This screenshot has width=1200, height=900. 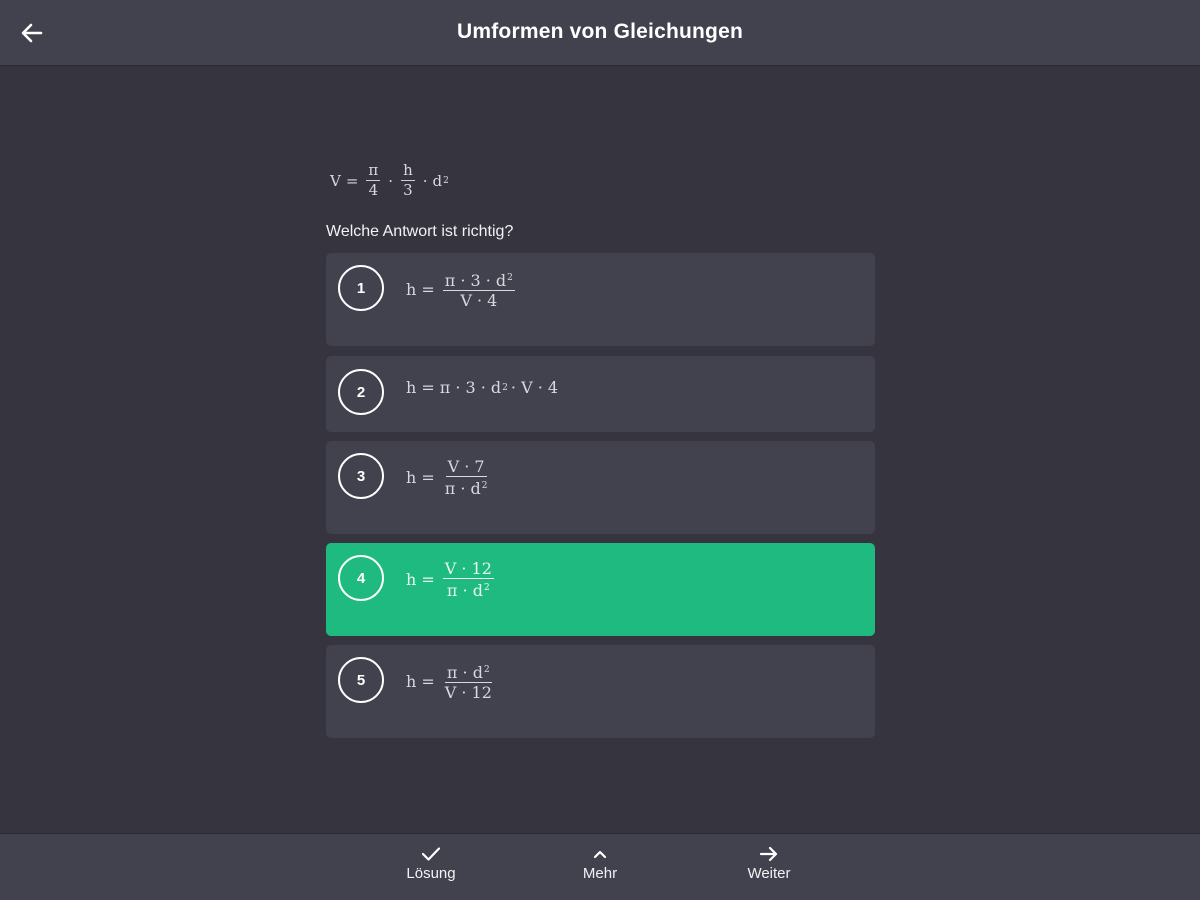 I want to click on fraction-numerator: π · 3 · d2, so click(x=478, y=281).